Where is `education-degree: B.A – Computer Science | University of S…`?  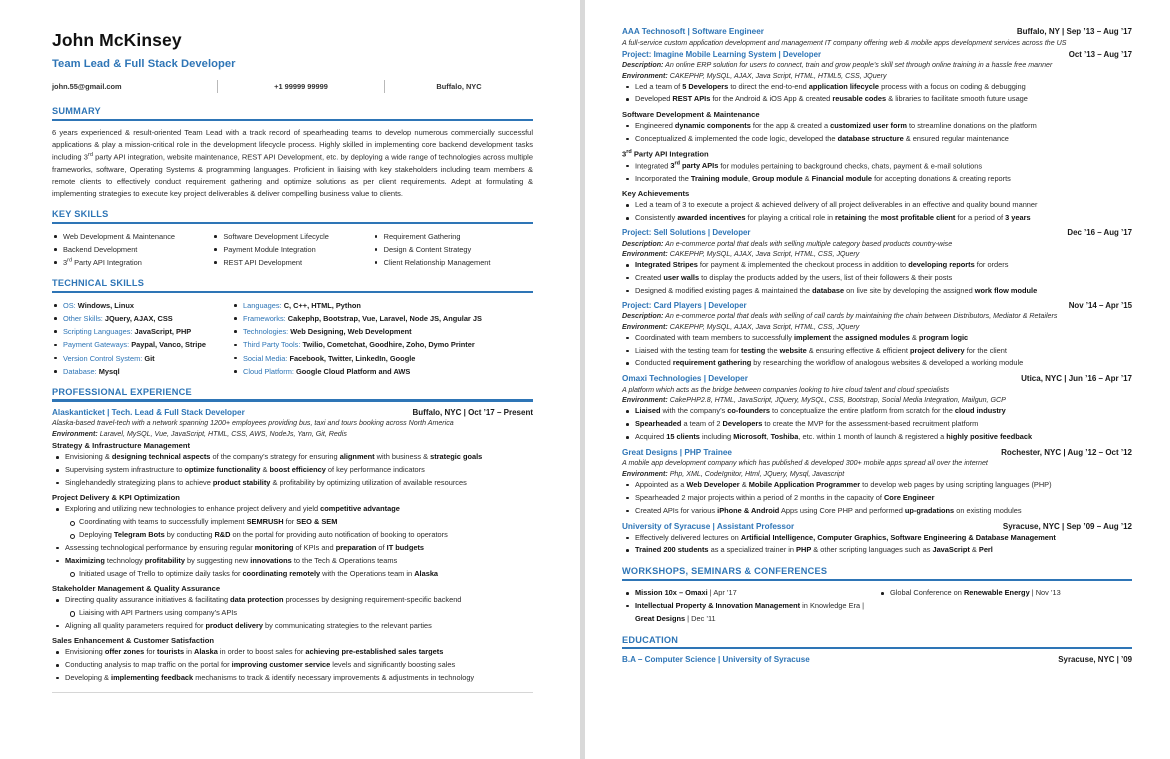
education-degree: B.A – Computer Science | University of S… is located at coordinates (716, 660).